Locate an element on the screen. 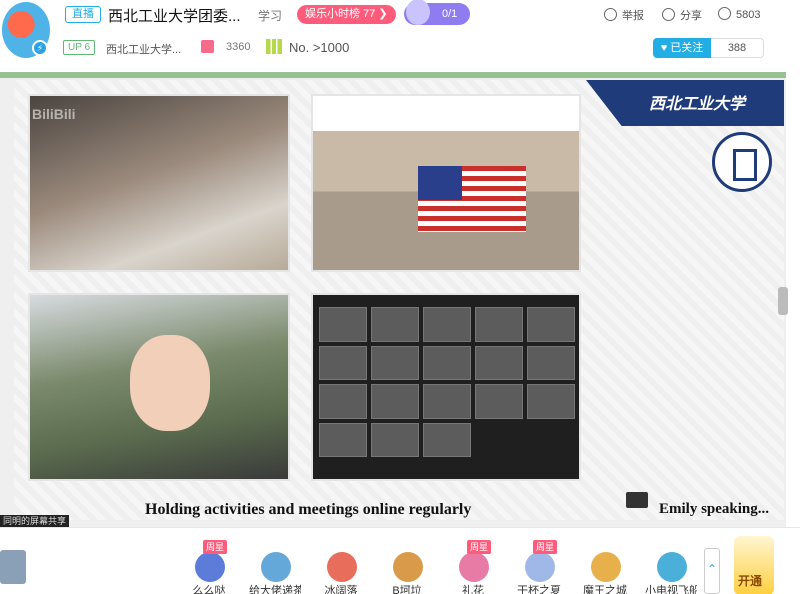  category-link: 学习 is located at coordinates (270, 15).